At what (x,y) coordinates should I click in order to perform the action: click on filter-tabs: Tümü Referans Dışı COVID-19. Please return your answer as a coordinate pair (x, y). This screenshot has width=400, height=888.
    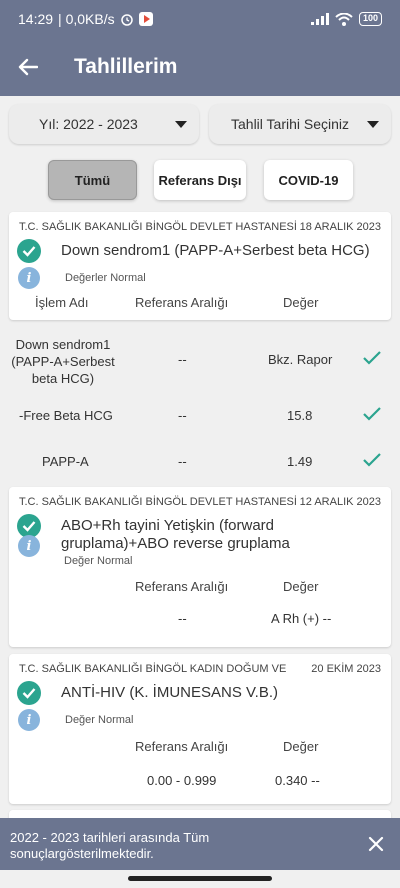
    Looking at the image, I should click on (200, 181).